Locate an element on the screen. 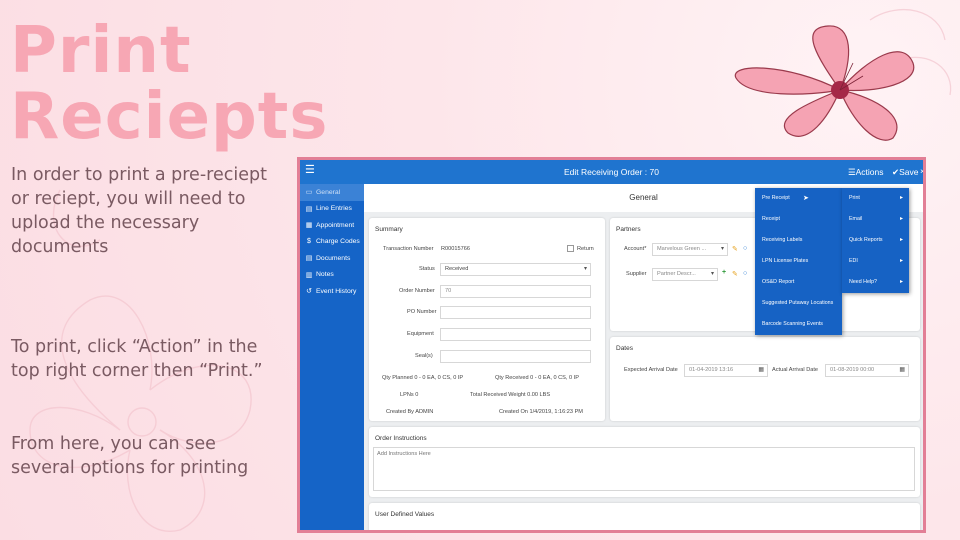 The height and width of the screenshot is (540, 960). menu-item-label: Barcode Scanning Events is located at coordinates (792, 324).